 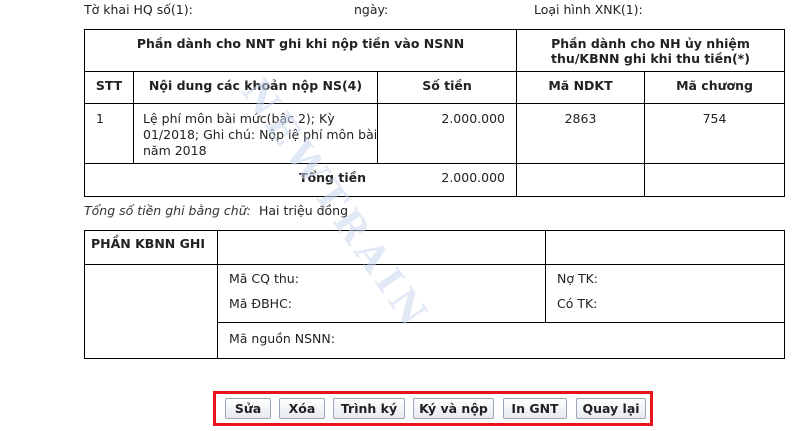 I want to click on ma-dbhc-label: Mã ĐBHC:, so click(x=261, y=303).